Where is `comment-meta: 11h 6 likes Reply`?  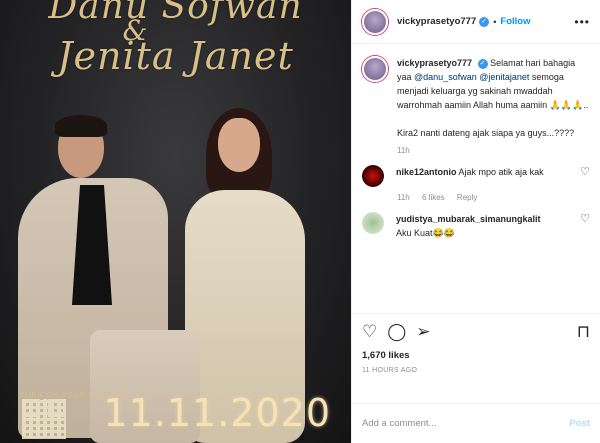
comment-meta: 11h 6 likes Reply is located at coordinates (493, 197).